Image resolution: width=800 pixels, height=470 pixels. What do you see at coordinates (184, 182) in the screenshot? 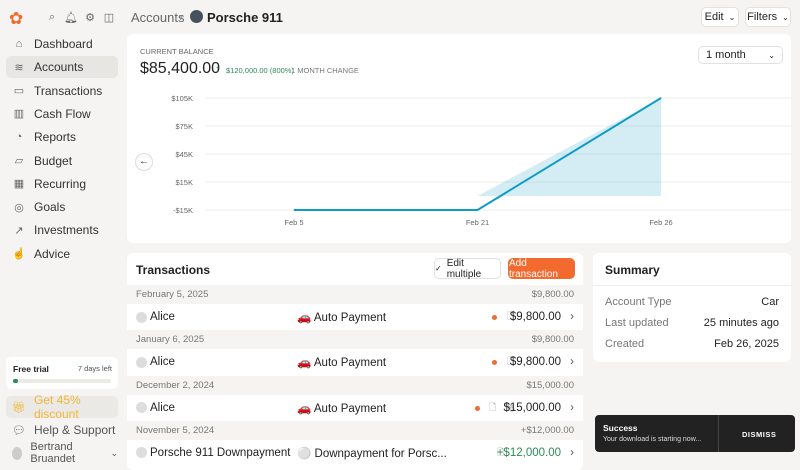
I see `y-tick-label: $15K` at bounding box center [184, 182].